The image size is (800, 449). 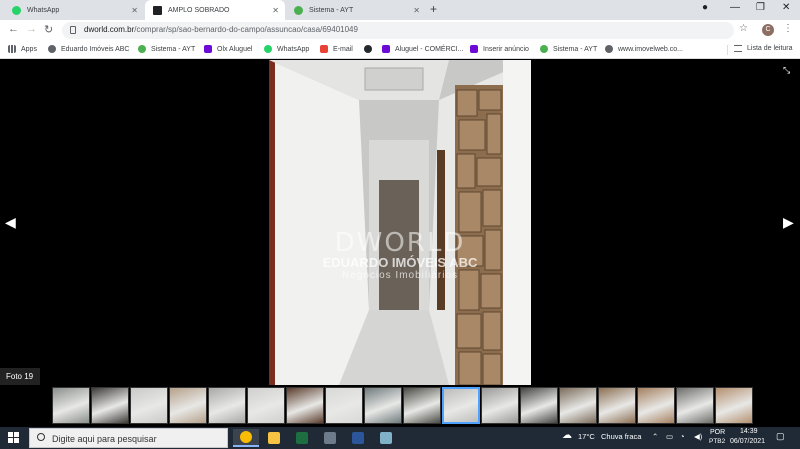 I want to click on file-explorer-icon, so click(x=274, y=438).